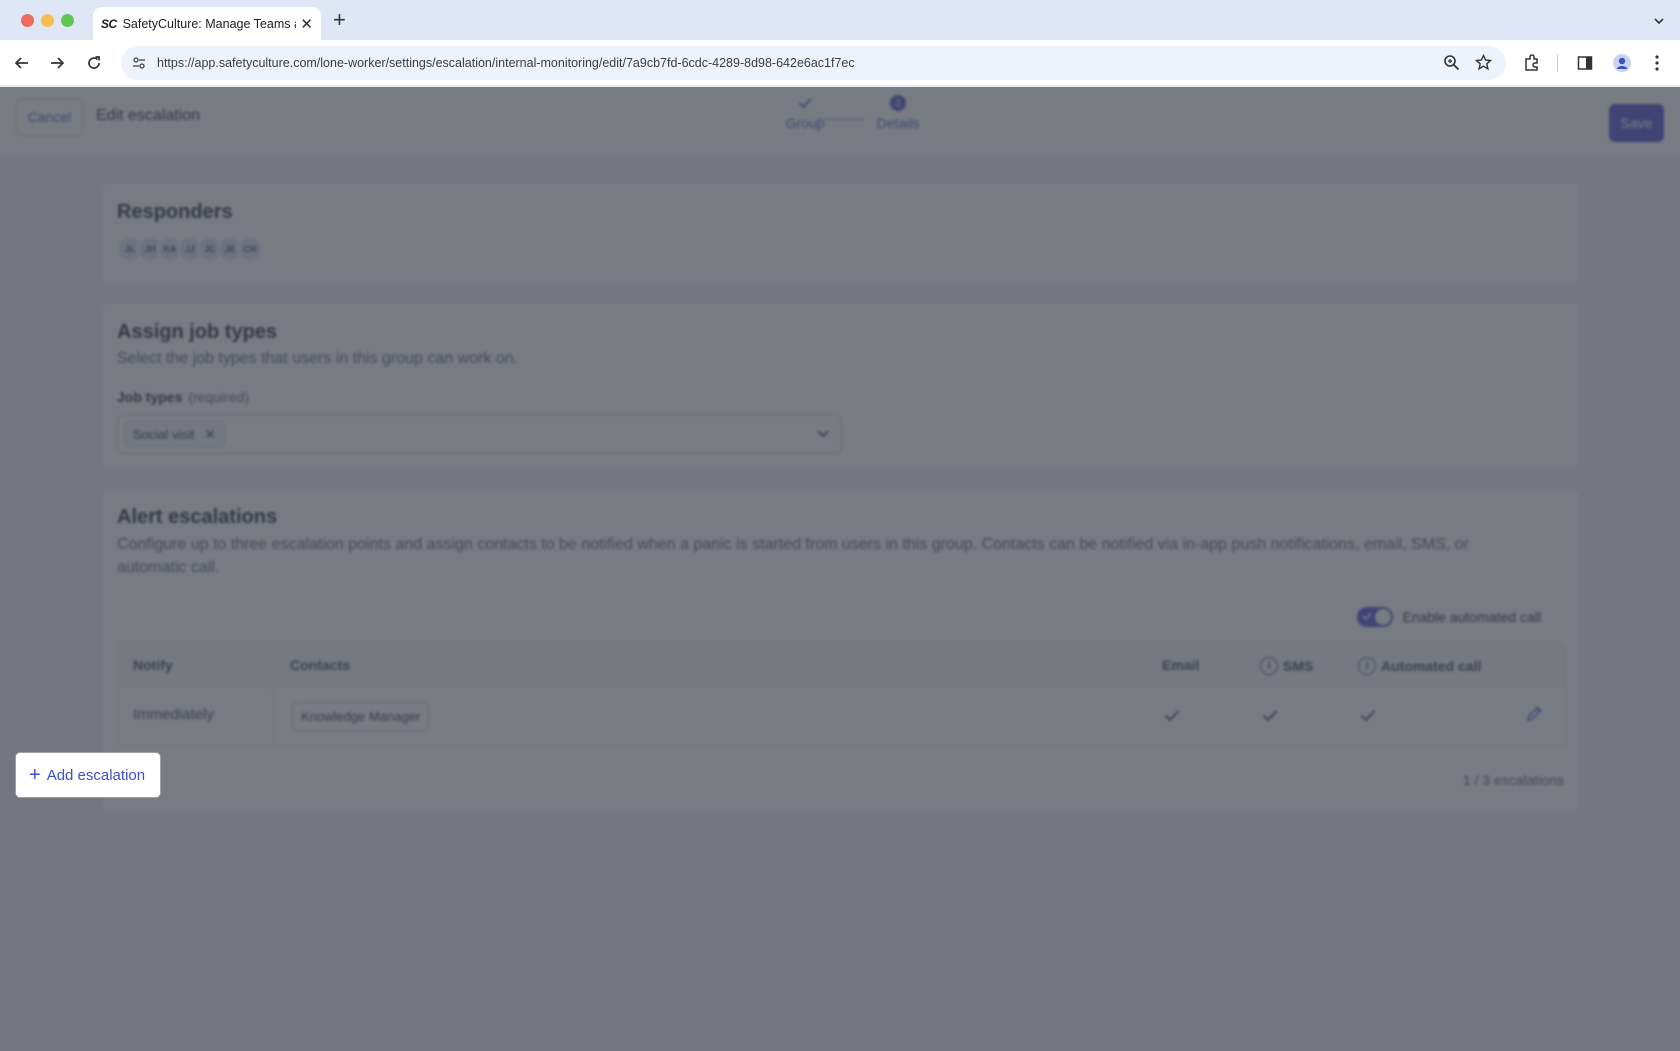 The width and height of the screenshot is (1680, 1051). Describe the element at coordinates (183, 397) in the screenshot. I see `job-types-label: Job types (required)` at that location.